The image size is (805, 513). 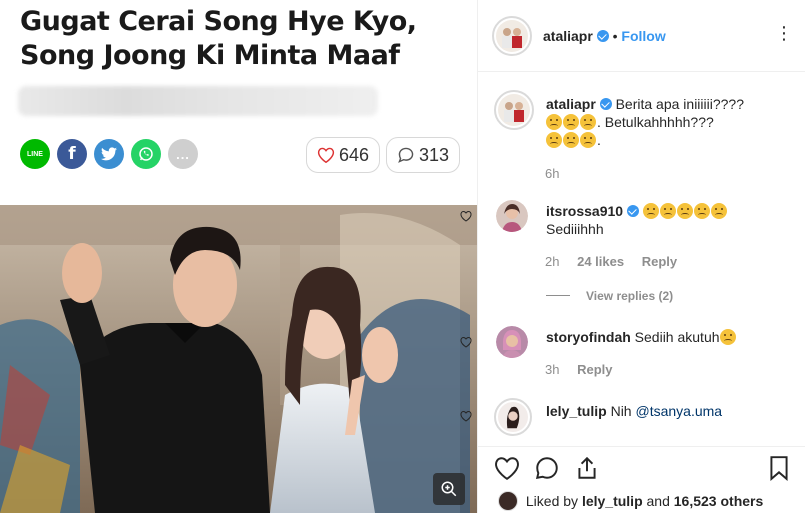 I want to click on liker-avatar, so click(x=508, y=501).